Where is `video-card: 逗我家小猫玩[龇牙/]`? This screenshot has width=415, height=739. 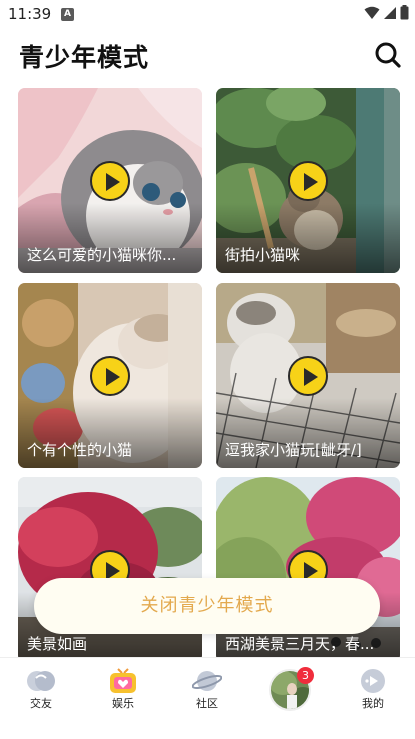
video-card: 逗我家小猫玩[龇牙/] is located at coordinates (308, 375).